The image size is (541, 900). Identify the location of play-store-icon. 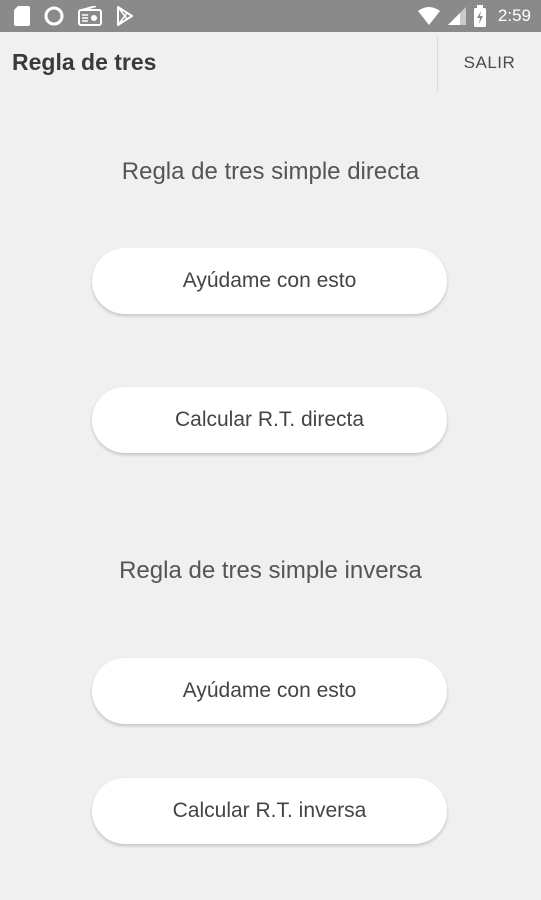
(125, 16).